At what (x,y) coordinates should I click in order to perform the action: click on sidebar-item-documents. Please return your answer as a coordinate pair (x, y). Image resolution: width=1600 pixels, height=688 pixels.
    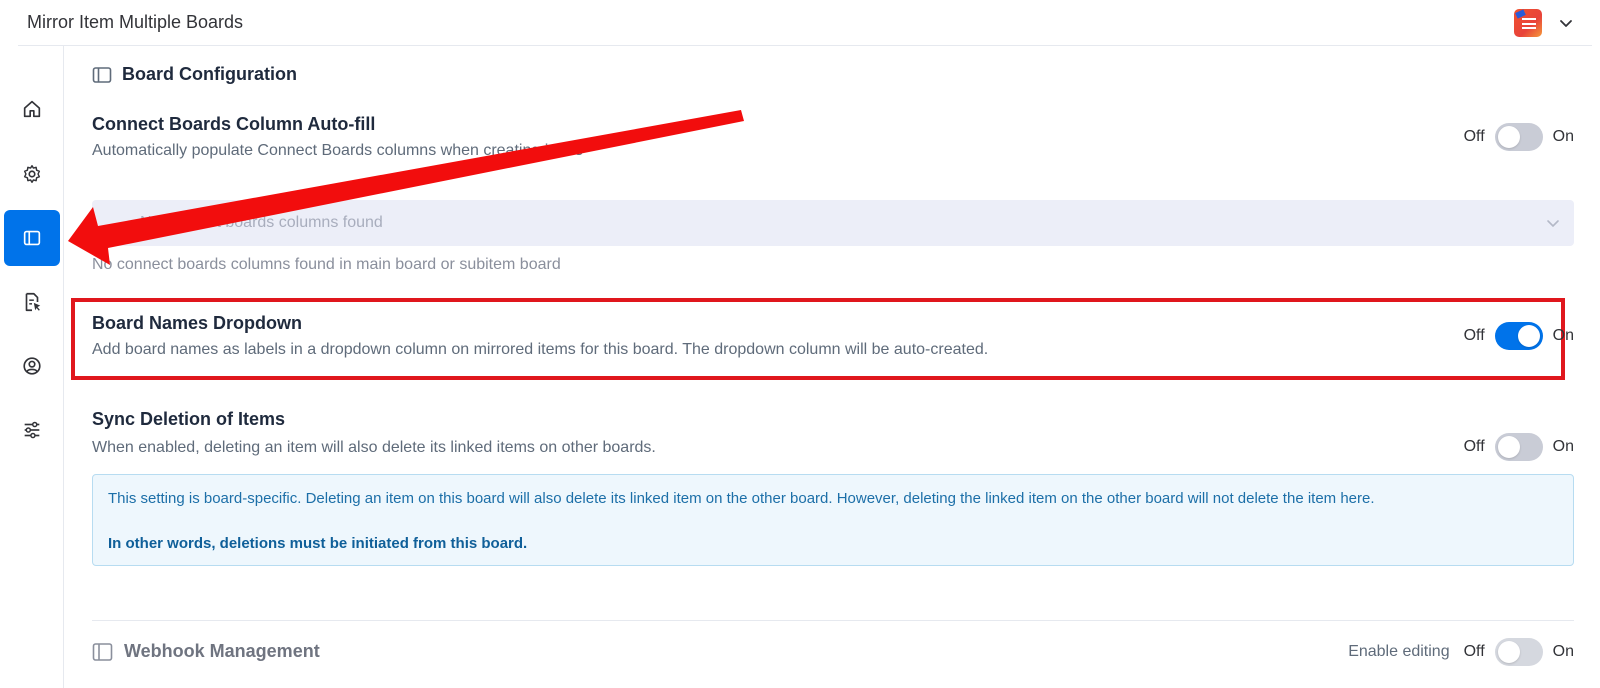
    Looking at the image, I should click on (32, 302).